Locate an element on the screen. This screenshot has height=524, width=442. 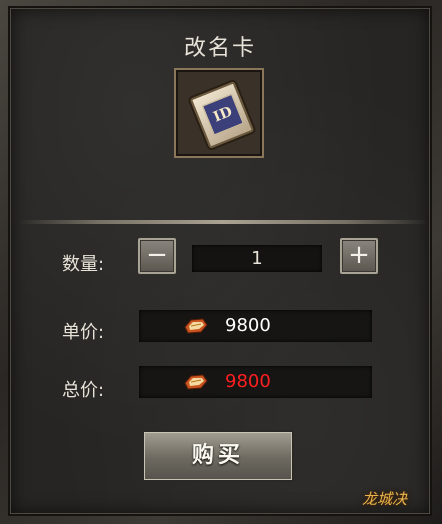
decrease-button: − is located at coordinates (157, 256).